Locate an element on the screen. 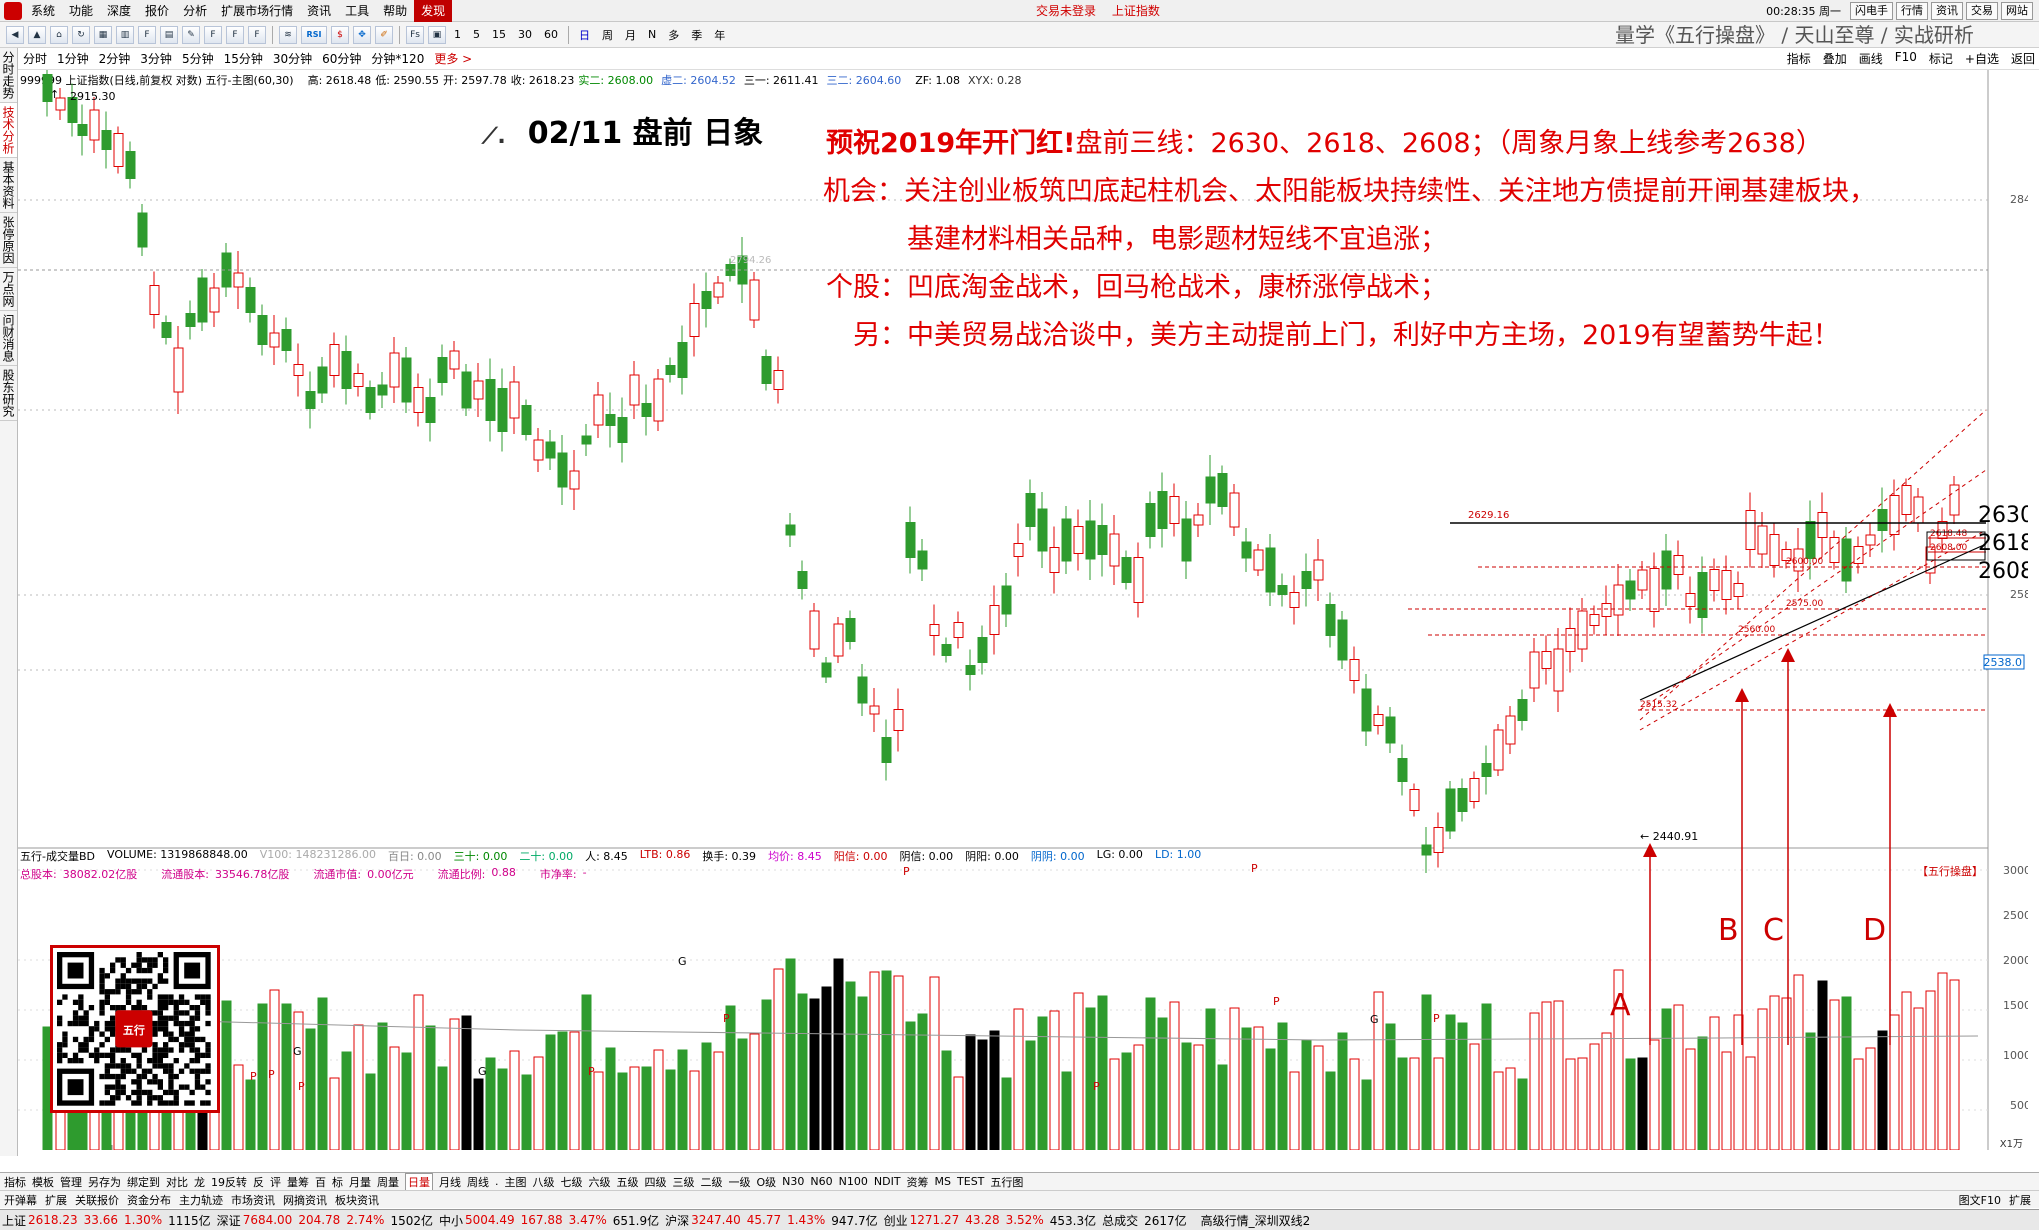 This screenshot has height=1230, width=2039. indicator-tab: 四级 is located at coordinates (656, 1182).